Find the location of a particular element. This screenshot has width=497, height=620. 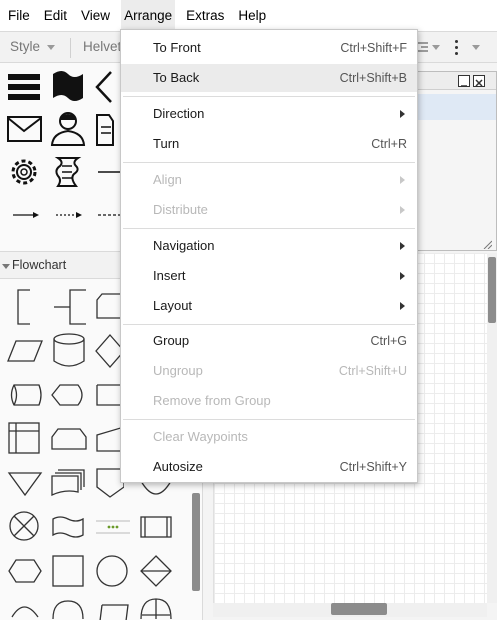

tape-shape-icon is located at coordinates (68, 86).